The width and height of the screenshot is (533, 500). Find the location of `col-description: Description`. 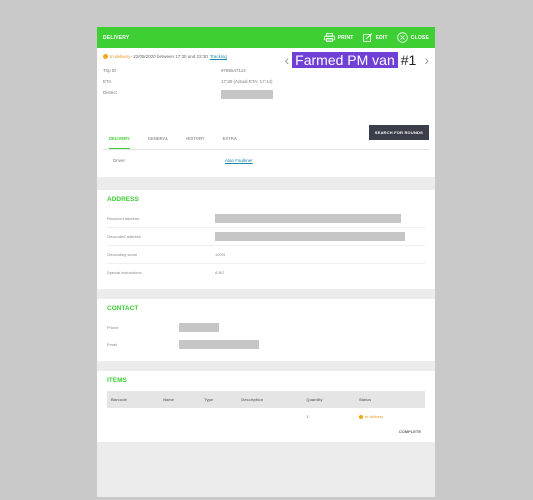

col-description: Description is located at coordinates (270, 399).